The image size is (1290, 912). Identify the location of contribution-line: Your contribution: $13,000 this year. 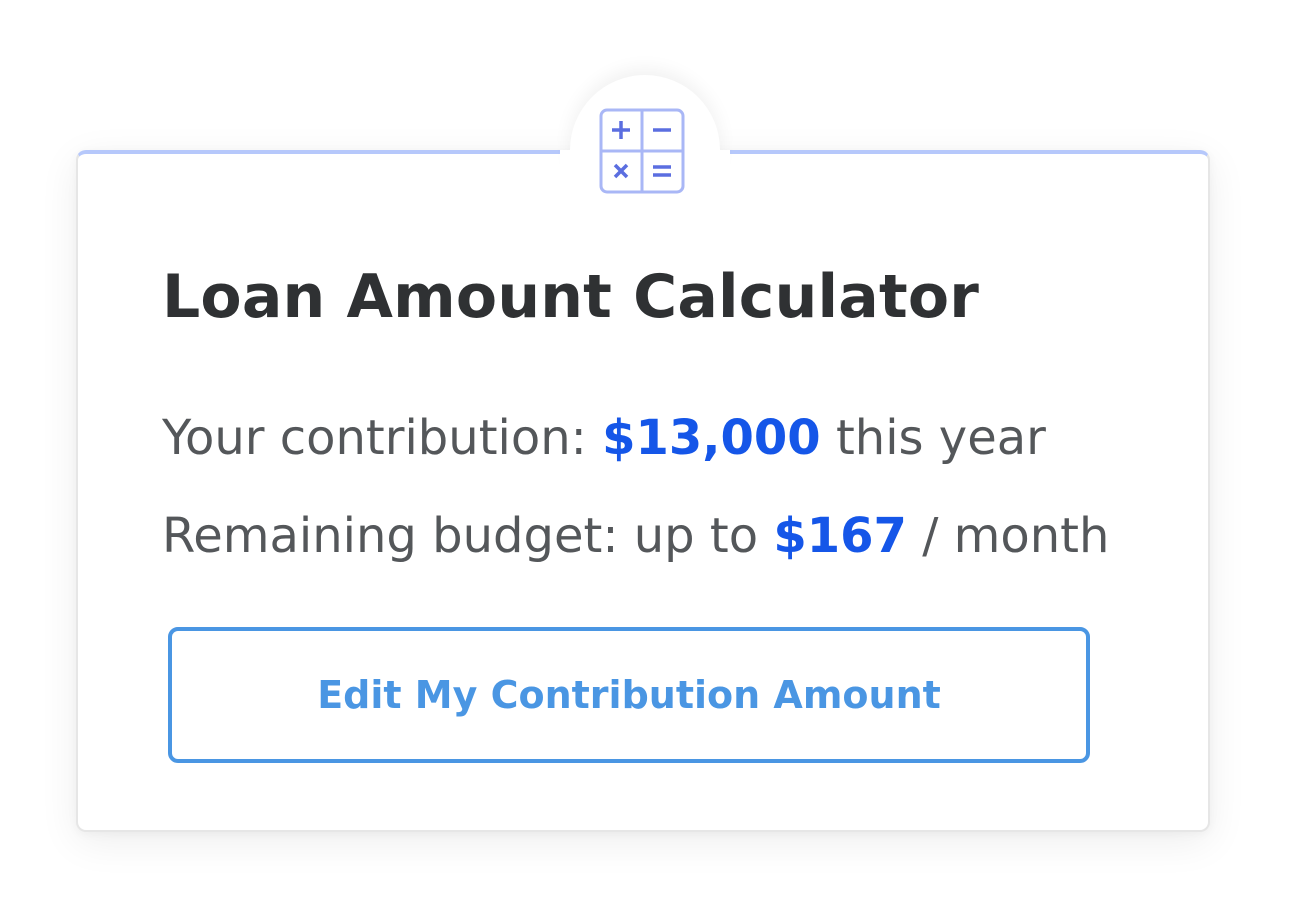
(604, 438).